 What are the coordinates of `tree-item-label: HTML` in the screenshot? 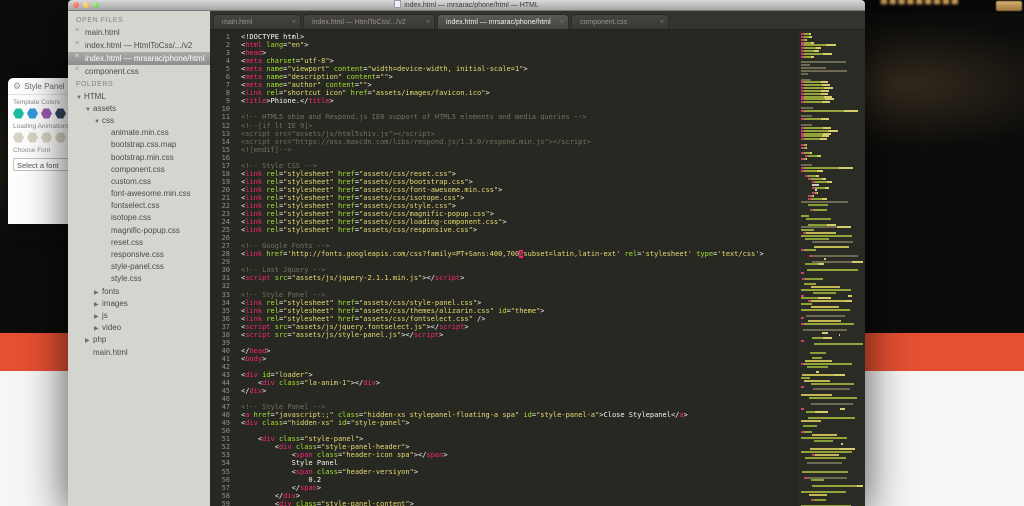 It's located at (95, 96).